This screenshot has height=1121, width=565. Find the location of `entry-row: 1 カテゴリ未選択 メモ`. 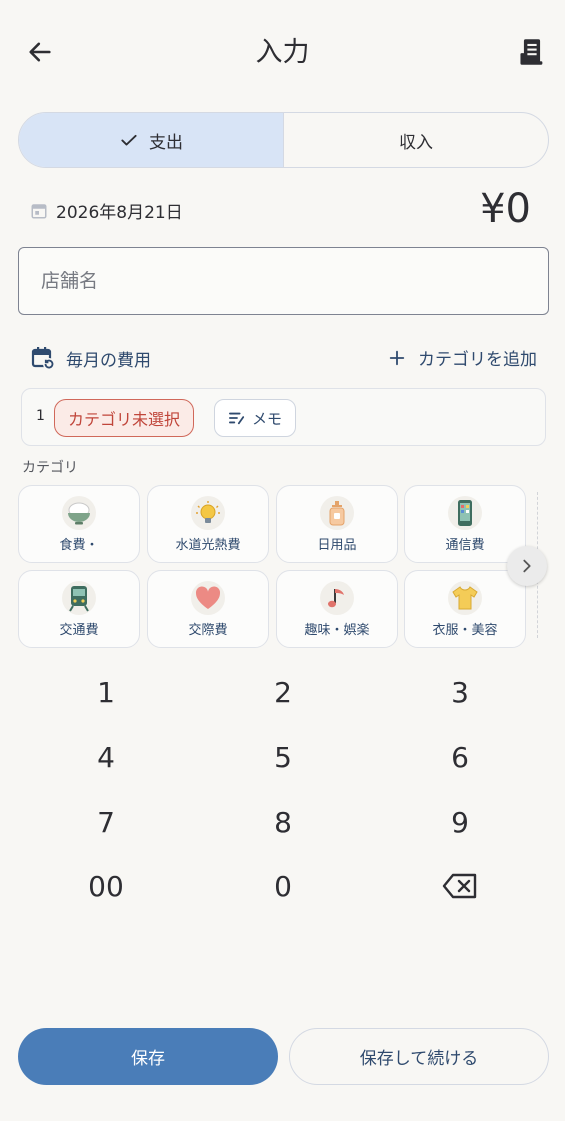

entry-row: 1 カテゴリ未選択 メモ is located at coordinates (283, 417).